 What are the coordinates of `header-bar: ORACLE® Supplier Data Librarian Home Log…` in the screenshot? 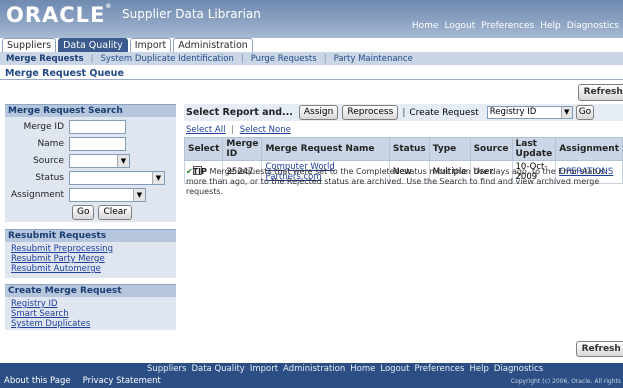 It's located at (311, 19).